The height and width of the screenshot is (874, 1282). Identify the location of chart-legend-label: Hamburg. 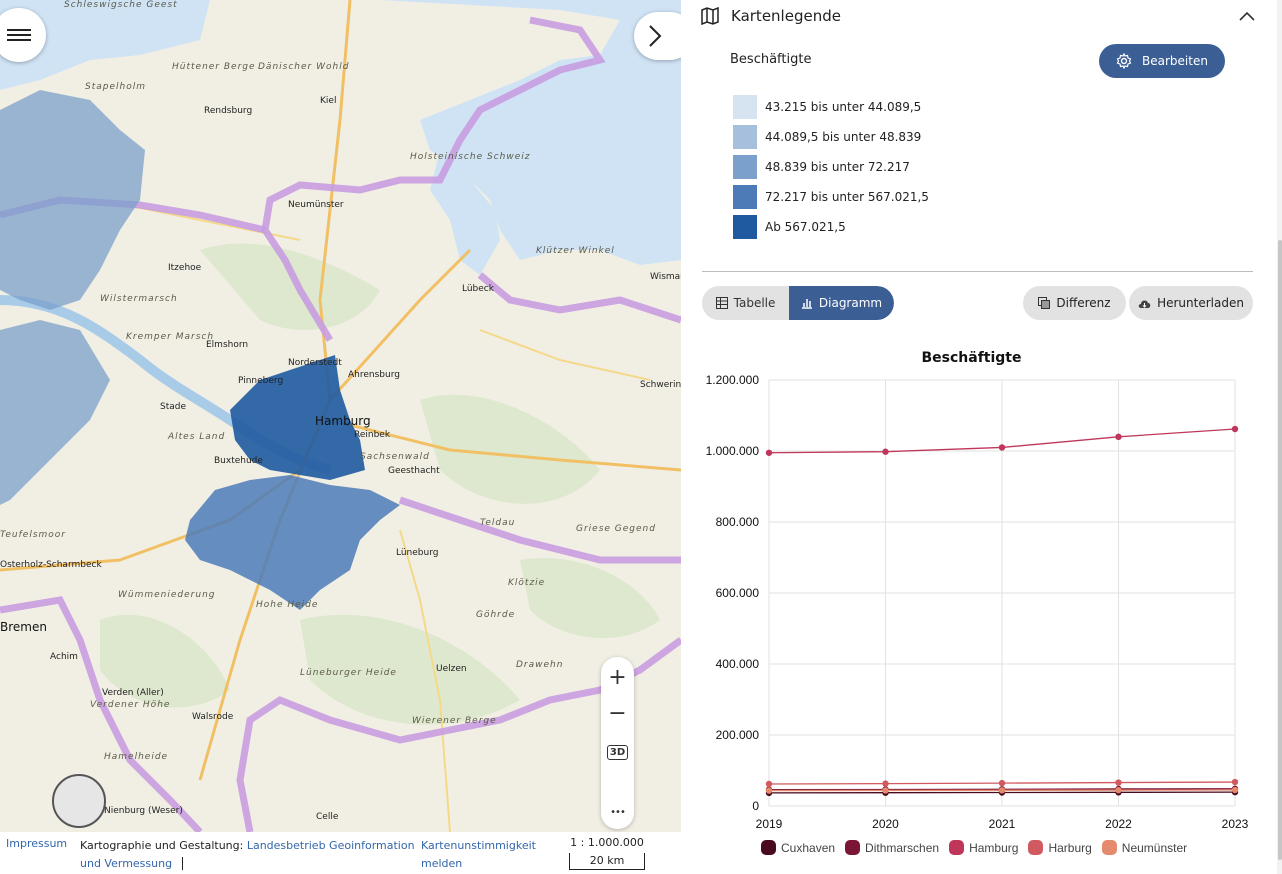
(994, 847).